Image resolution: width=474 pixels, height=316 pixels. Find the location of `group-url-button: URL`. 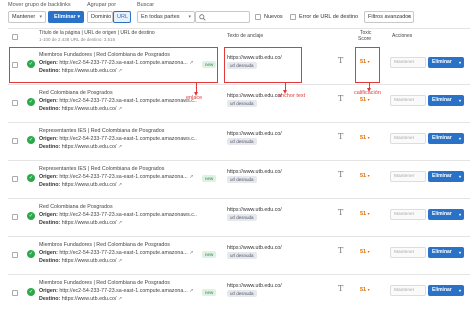

group-url-button: URL is located at coordinates (122, 17).